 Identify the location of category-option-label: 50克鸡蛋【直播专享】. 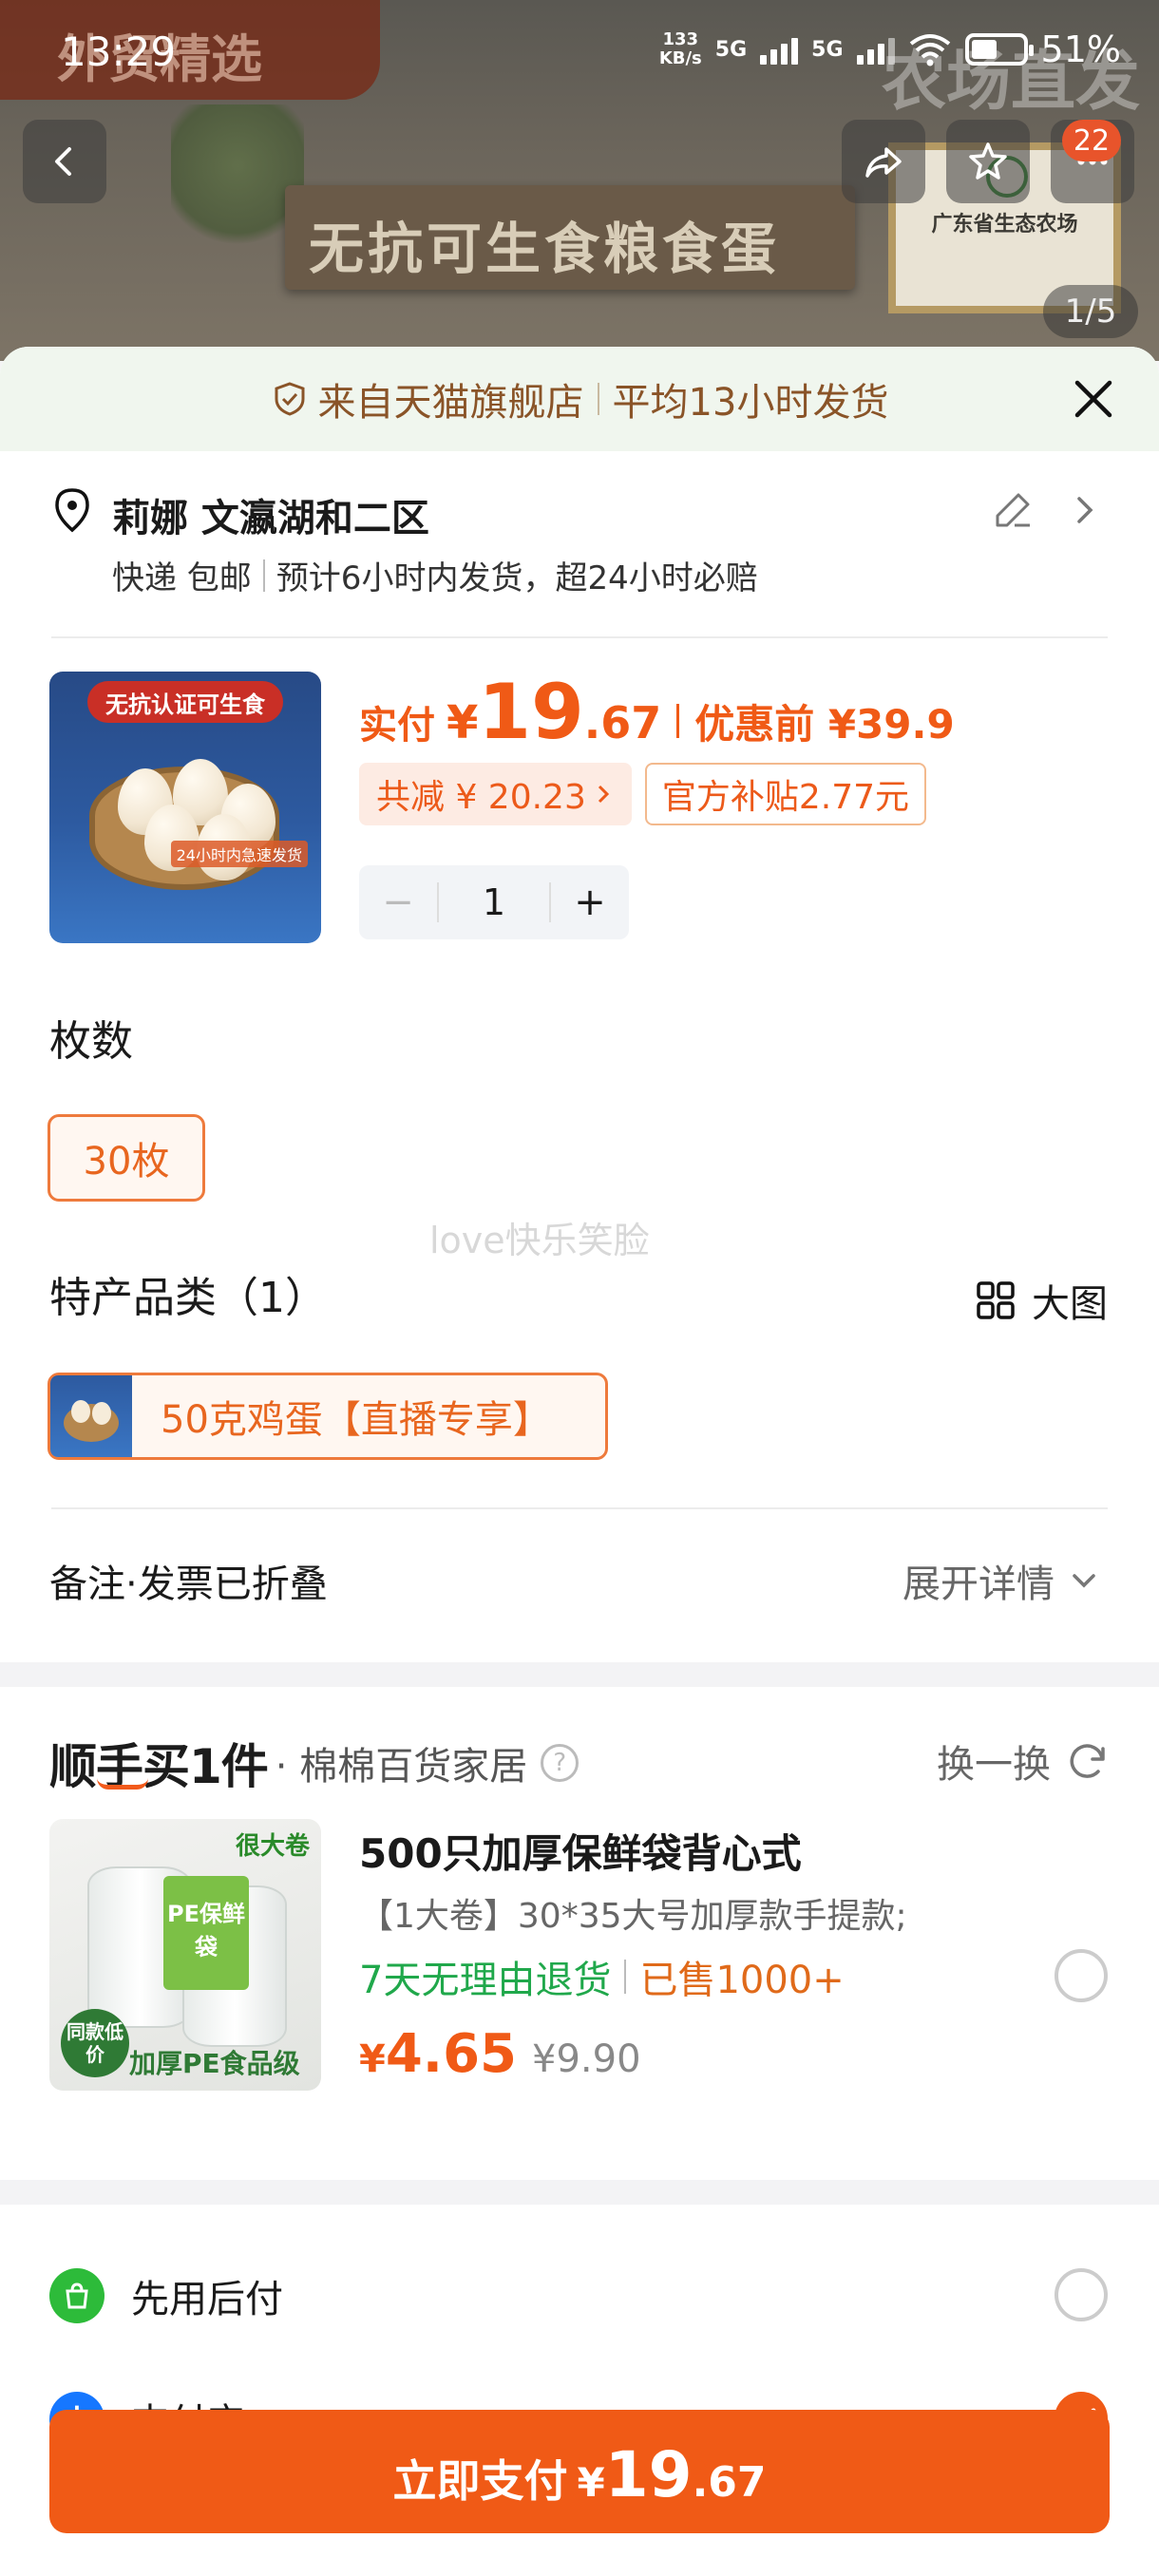
(356, 1420).